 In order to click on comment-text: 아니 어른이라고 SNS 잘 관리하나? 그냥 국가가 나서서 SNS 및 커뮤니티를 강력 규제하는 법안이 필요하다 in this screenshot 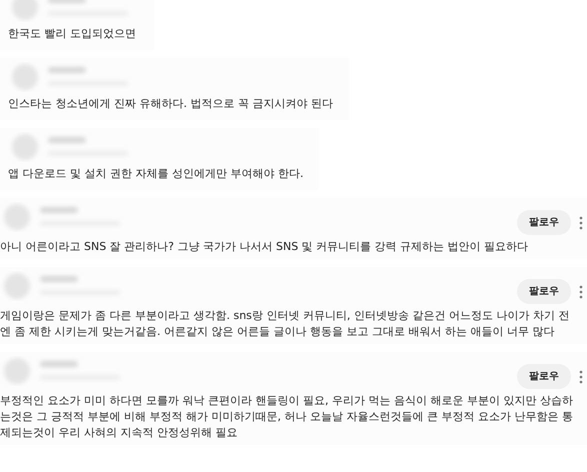, I will do `click(265, 247)`.